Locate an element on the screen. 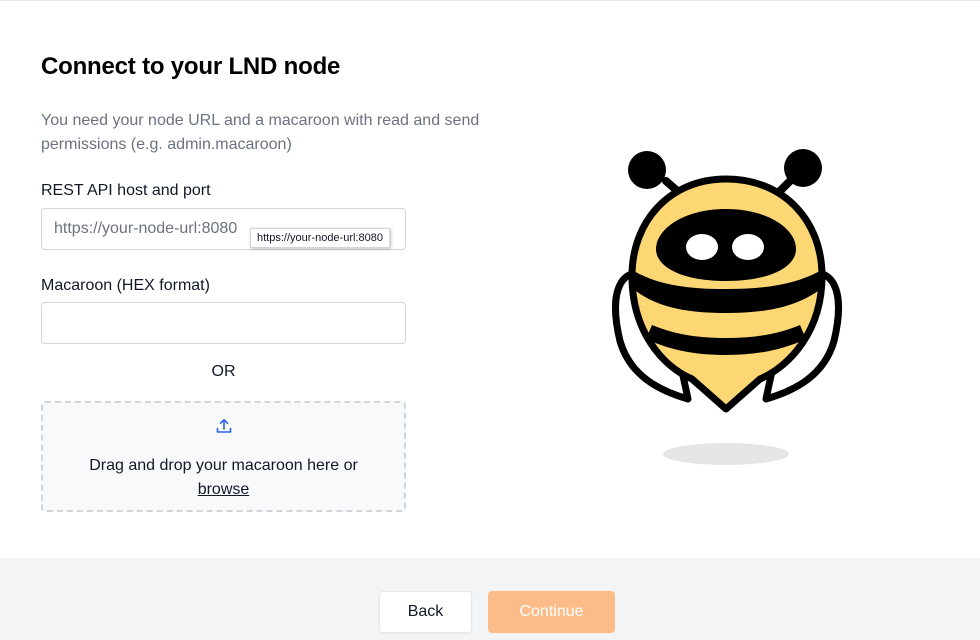 This screenshot has height=640, width=980. macaroon-input is located at coordinates (223, 323).